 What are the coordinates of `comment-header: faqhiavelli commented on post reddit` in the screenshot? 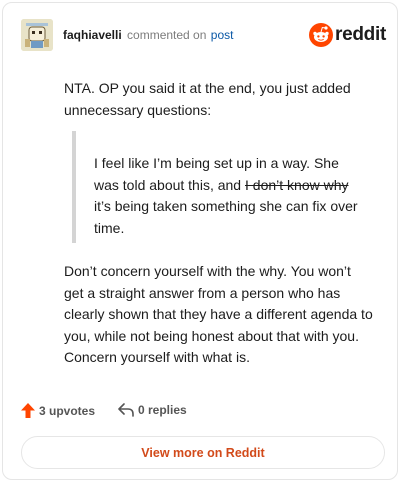 It's located at (204, 36).